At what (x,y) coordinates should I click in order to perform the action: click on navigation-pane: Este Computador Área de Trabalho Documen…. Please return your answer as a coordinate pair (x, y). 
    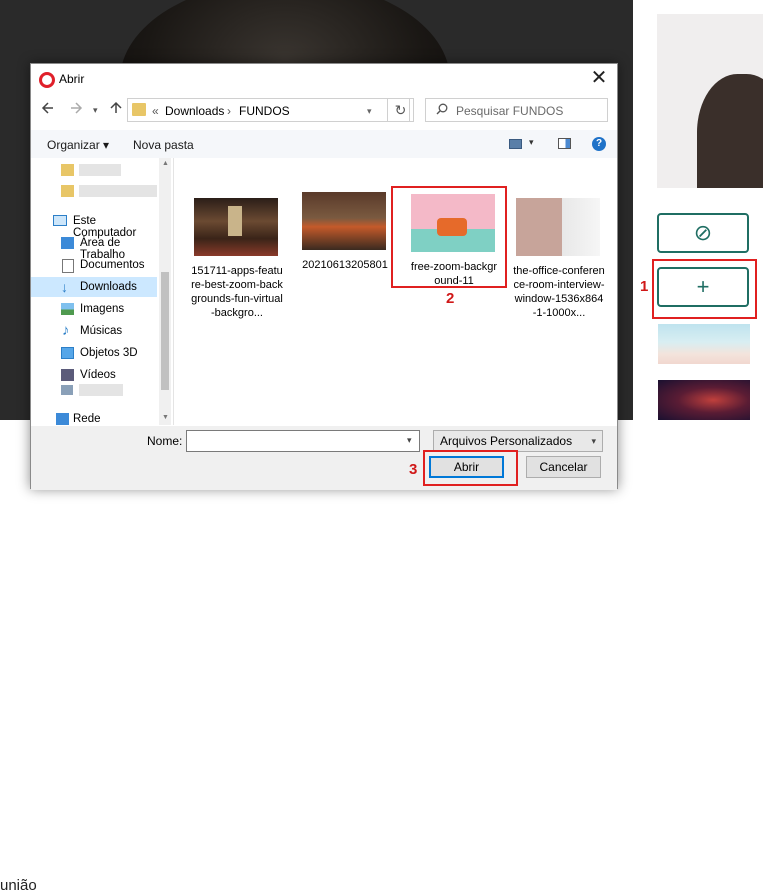
    Looking at the image, I should click on (102, 291).